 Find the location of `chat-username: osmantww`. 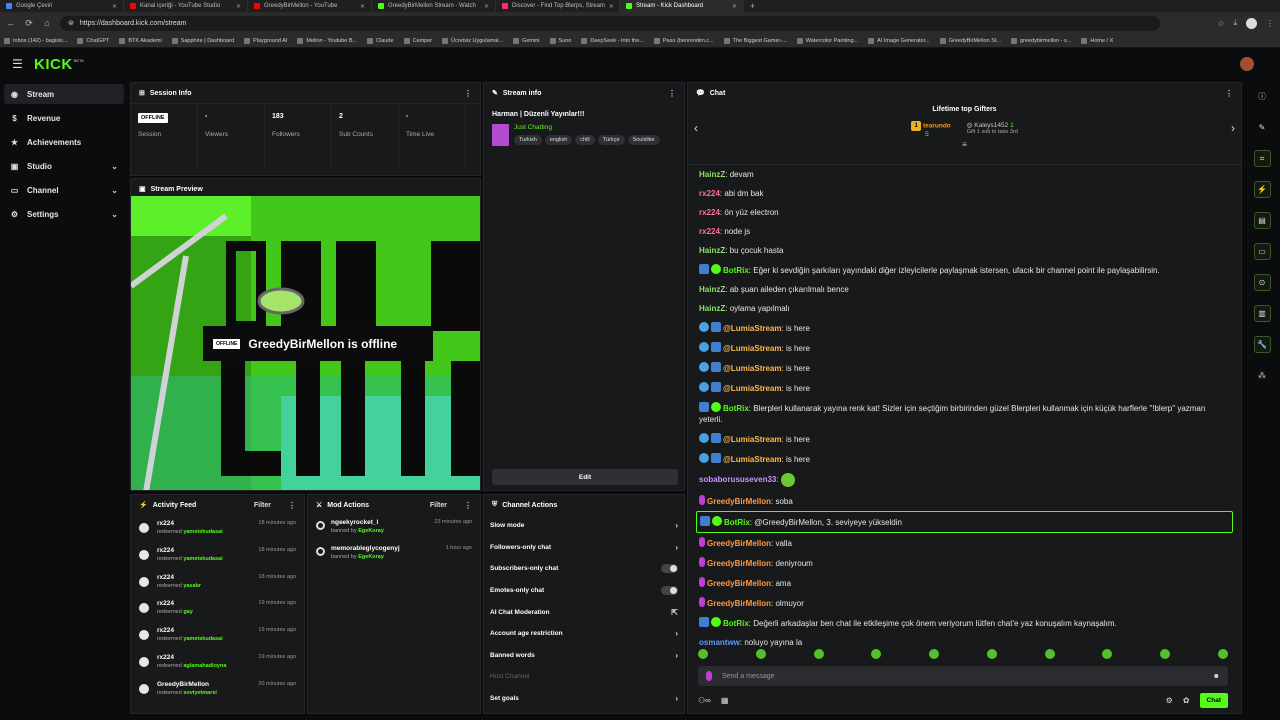

chat-username: osmantww is located at coordinates (719, 642).